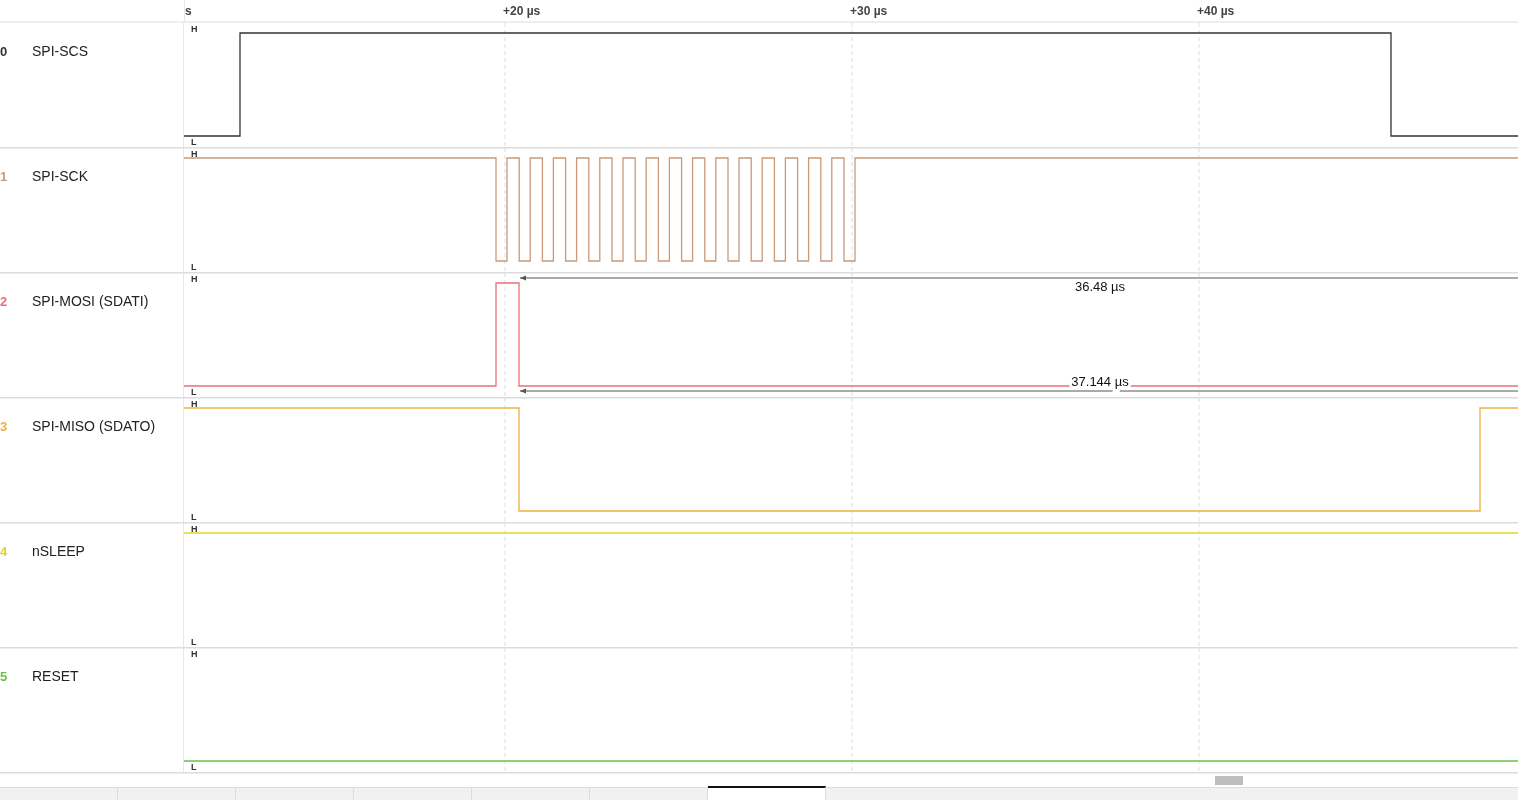  What do you see at coordinates (4, 551) in the screenshot?
I see `channel-number: 4` at bounding box center [4, 551].